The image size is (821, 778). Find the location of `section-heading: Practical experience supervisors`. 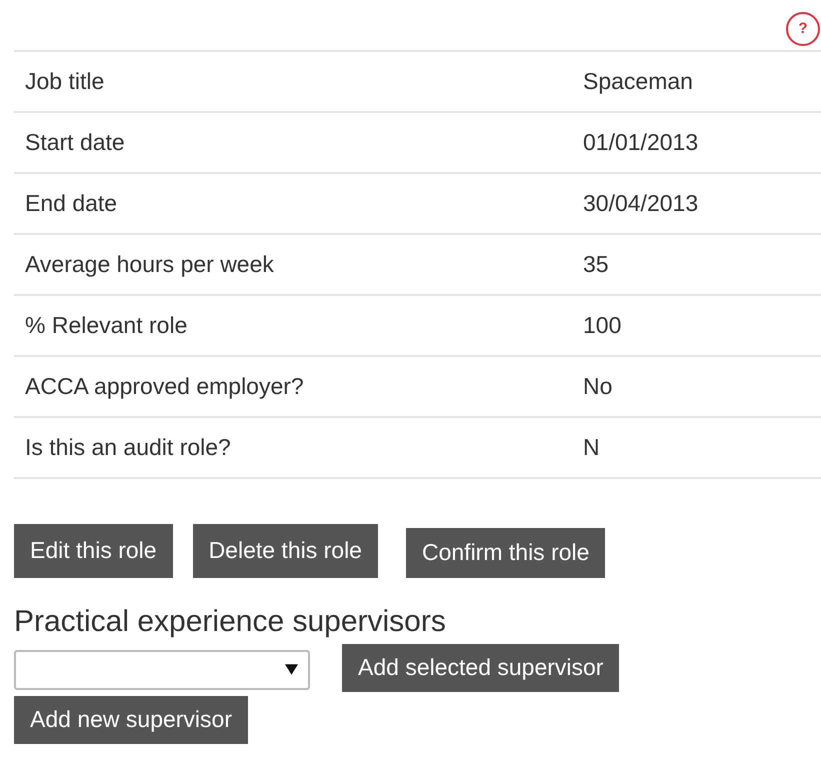

section-heading: Practical experience supervisors is located at coordinates (230, 622).